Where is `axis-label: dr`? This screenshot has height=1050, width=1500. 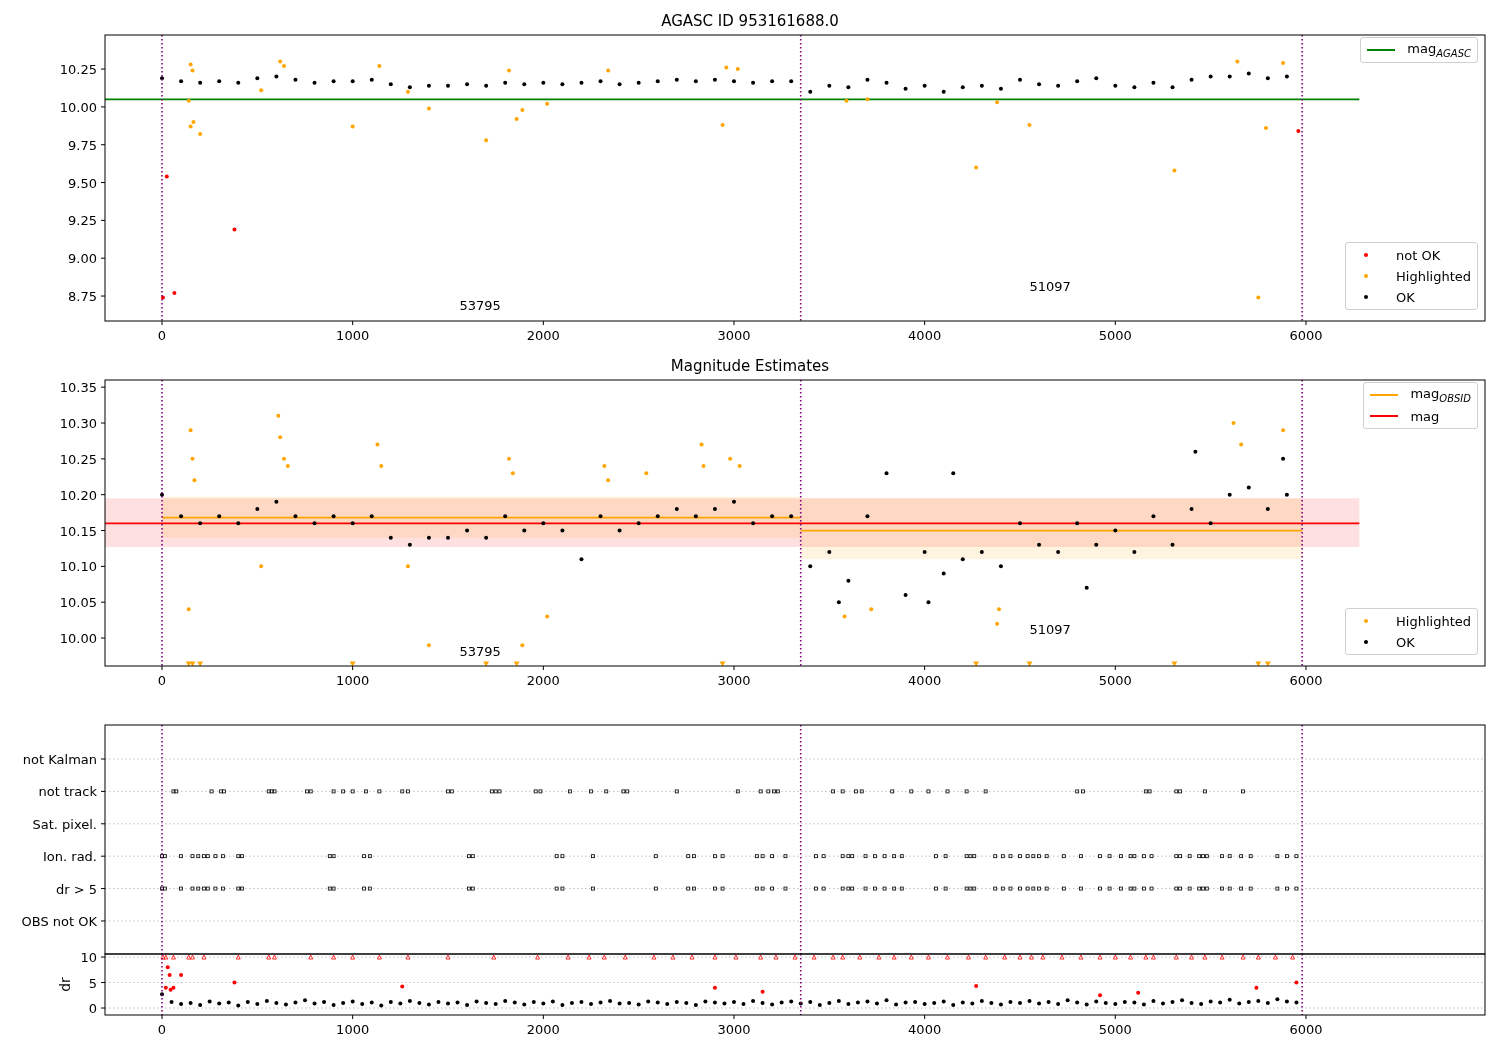
axis-label: dr is located at coordinates (65, 984).